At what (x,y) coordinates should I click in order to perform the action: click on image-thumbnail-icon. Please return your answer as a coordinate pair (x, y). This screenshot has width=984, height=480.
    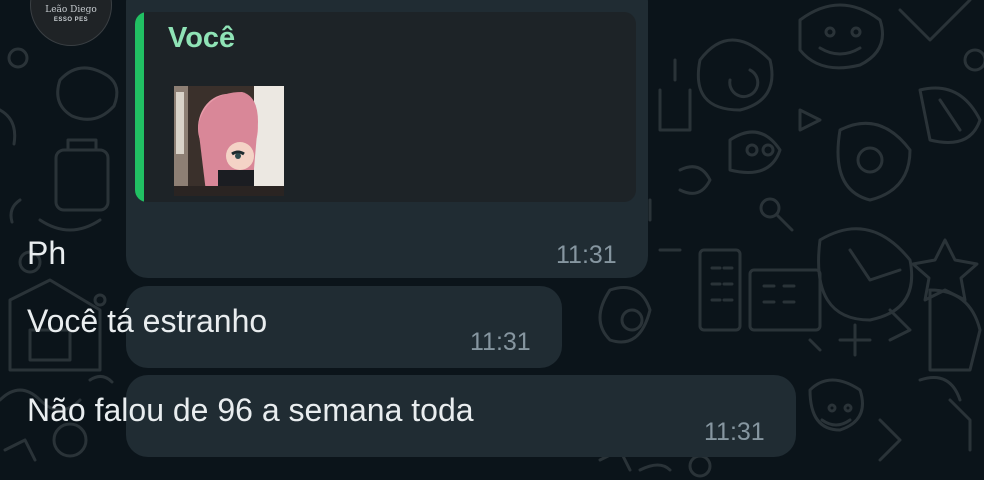
    Looking at the image, I should click on (229, 141).